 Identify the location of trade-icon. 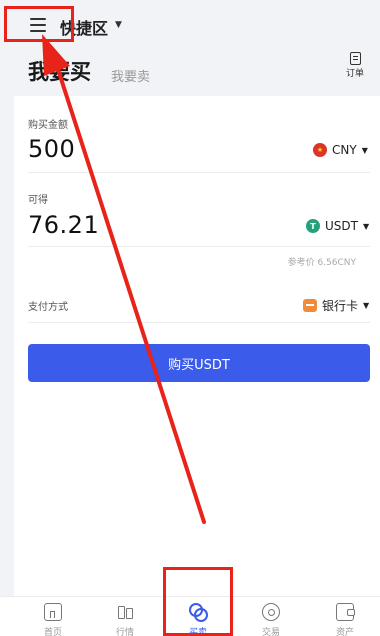
(271, 612).